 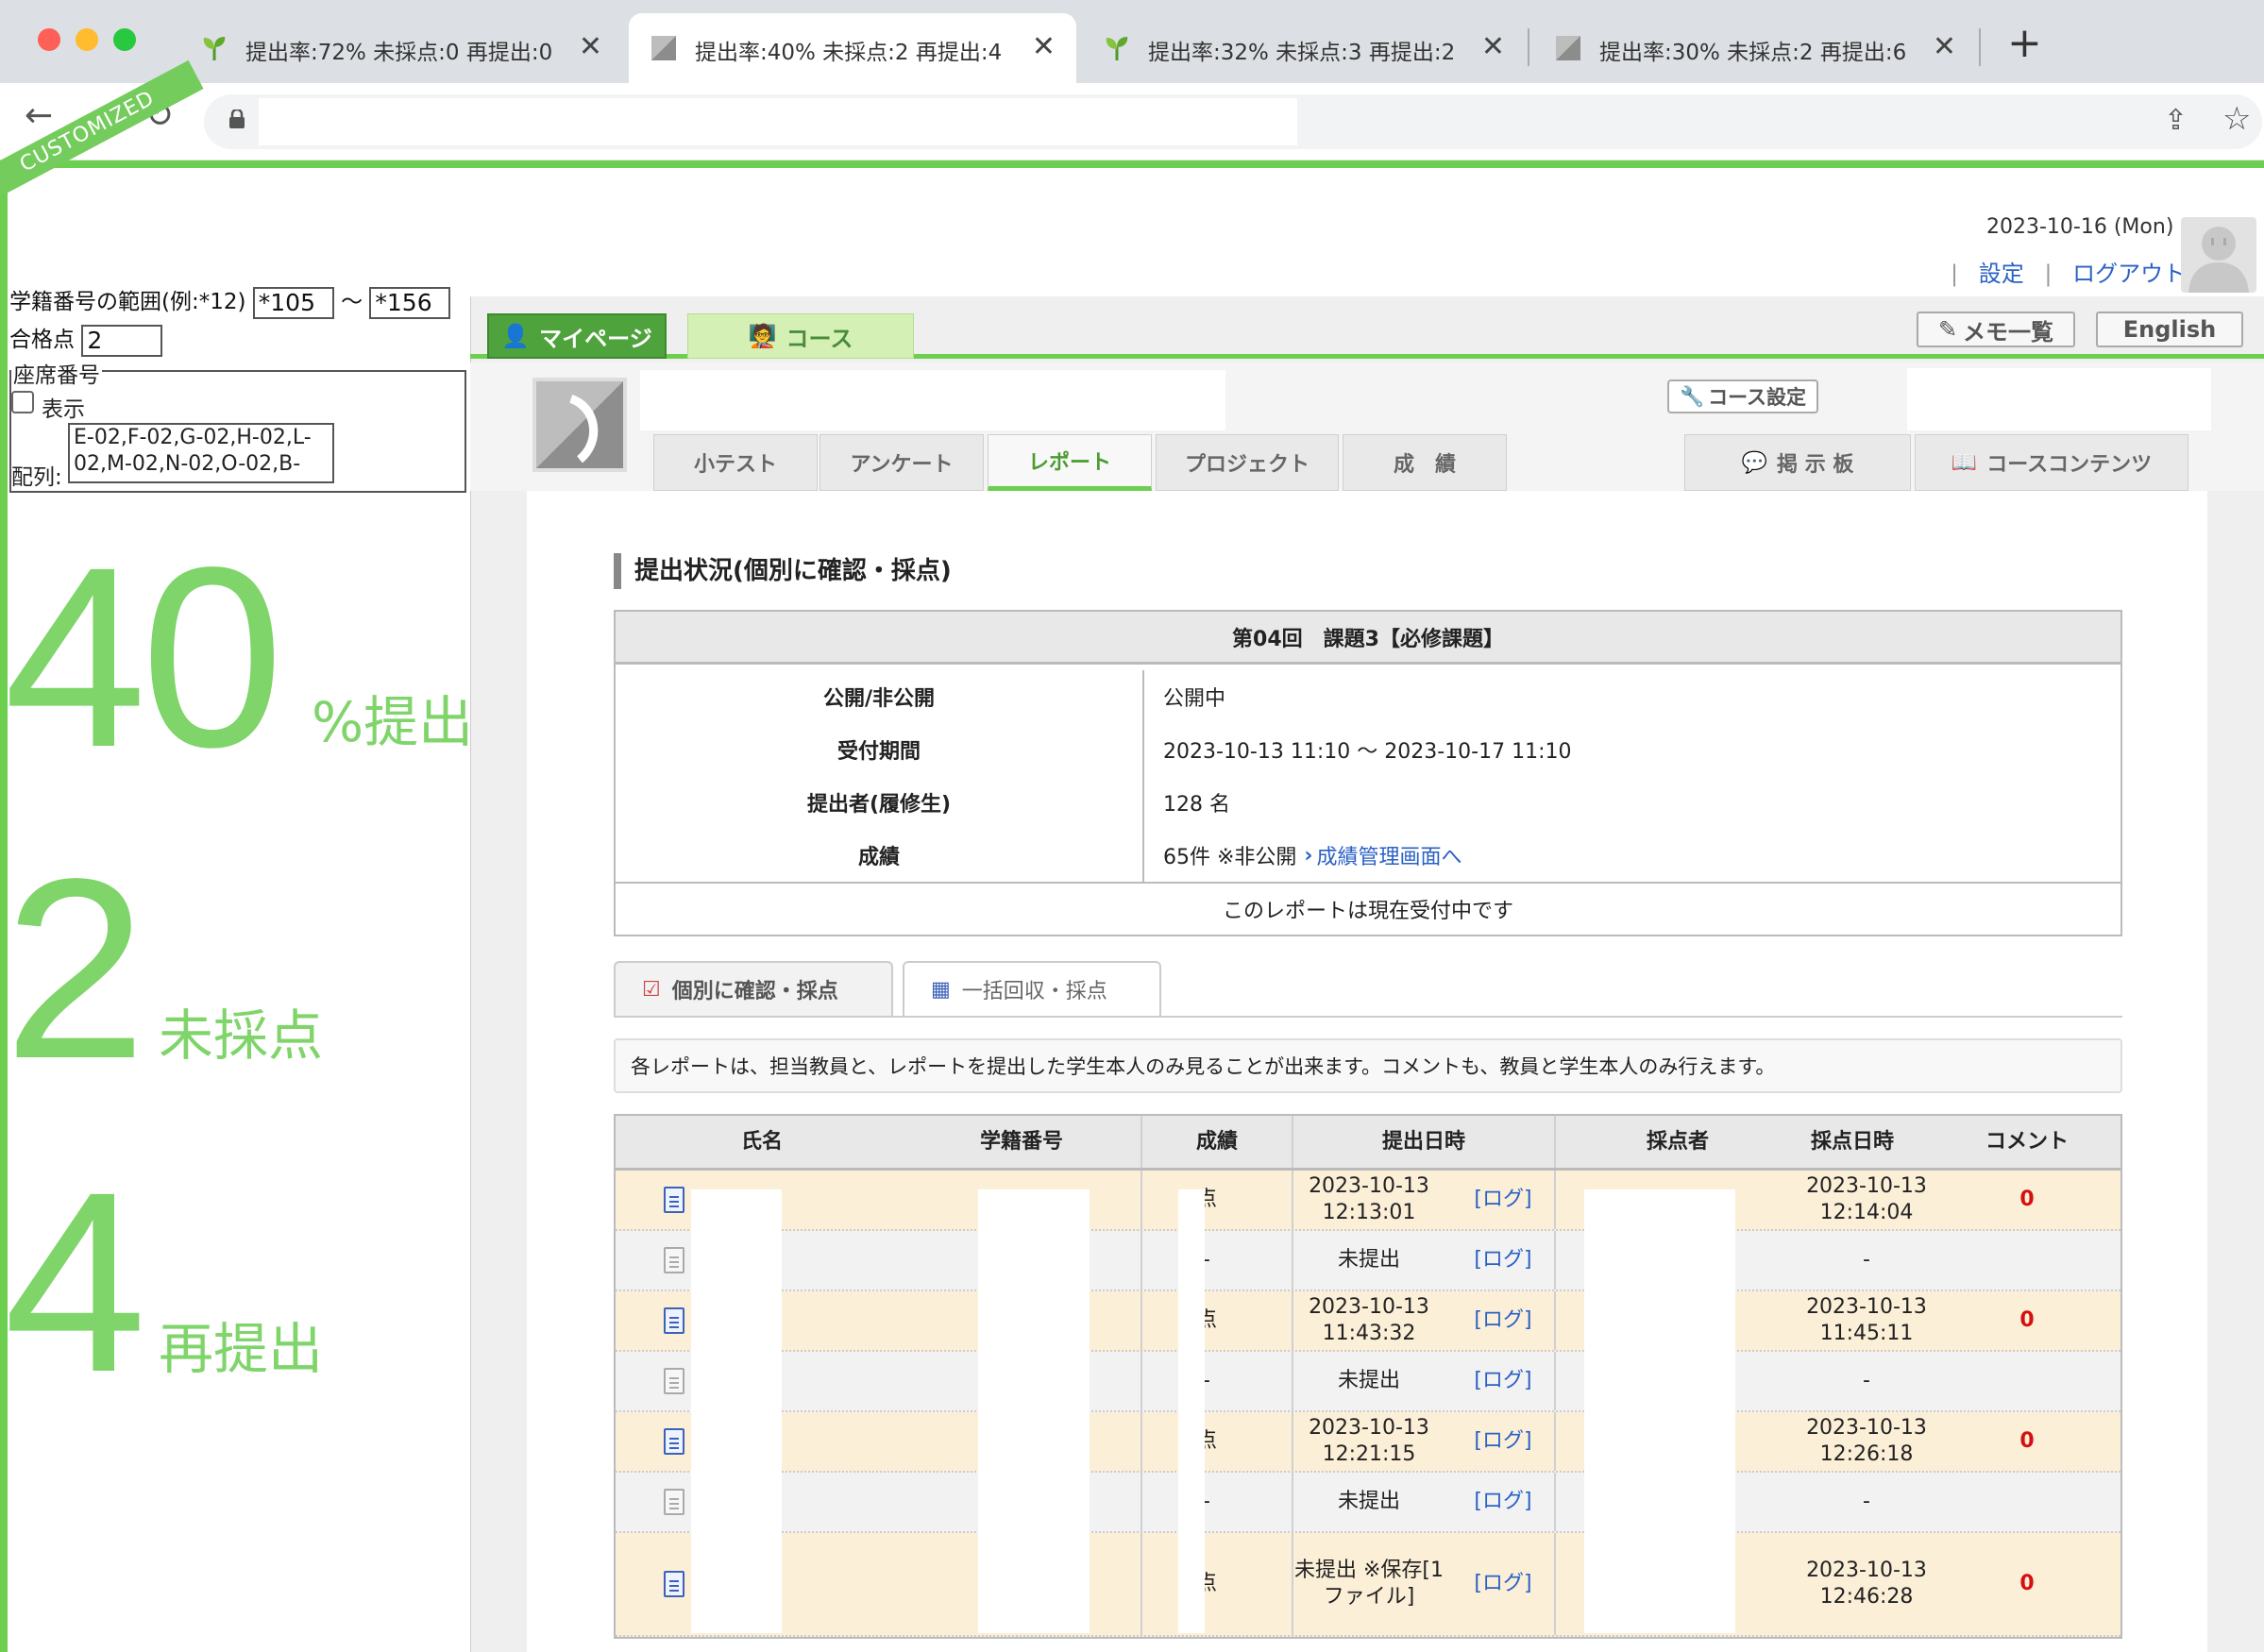 What do you see at coordinates (2068, 271) in the screenshot?
I see `header-links: | 設定 | ログアウト` at bounding box center [2068, 271].